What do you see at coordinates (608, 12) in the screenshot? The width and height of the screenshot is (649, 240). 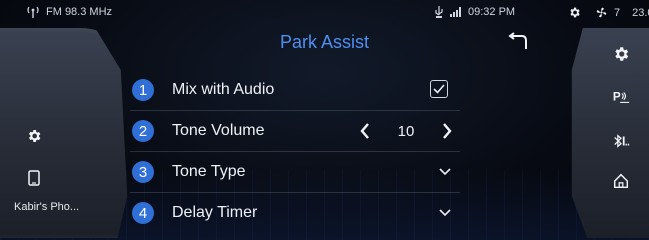 I see `climate-status: 7 23.0°C` at bounding box center [608, 12].